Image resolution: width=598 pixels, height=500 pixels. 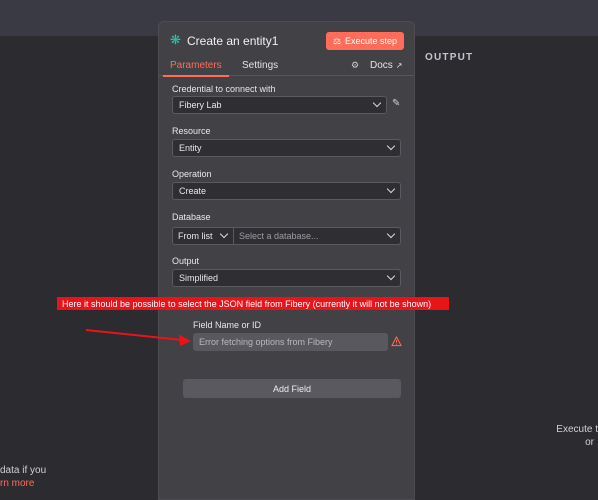 What do you see at coordinates (396, 341) in the screenshot?
I see `warning-icon` at bounding box center [396, 341].